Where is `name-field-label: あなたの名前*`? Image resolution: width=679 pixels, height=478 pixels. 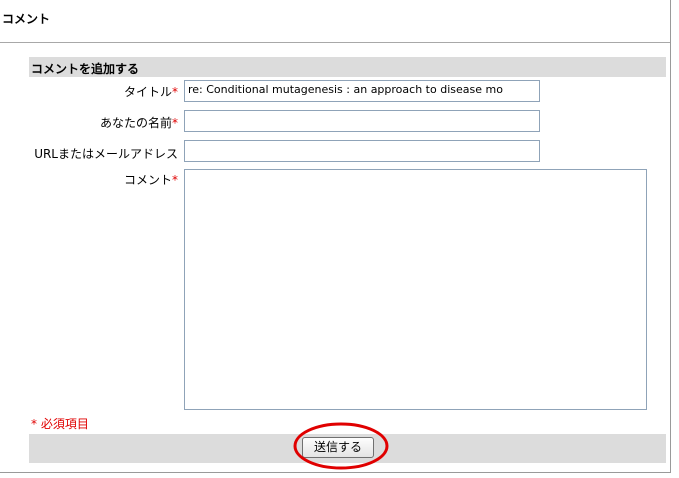 name-field-label: あなたの名前* is located at coordinates (139, 122).